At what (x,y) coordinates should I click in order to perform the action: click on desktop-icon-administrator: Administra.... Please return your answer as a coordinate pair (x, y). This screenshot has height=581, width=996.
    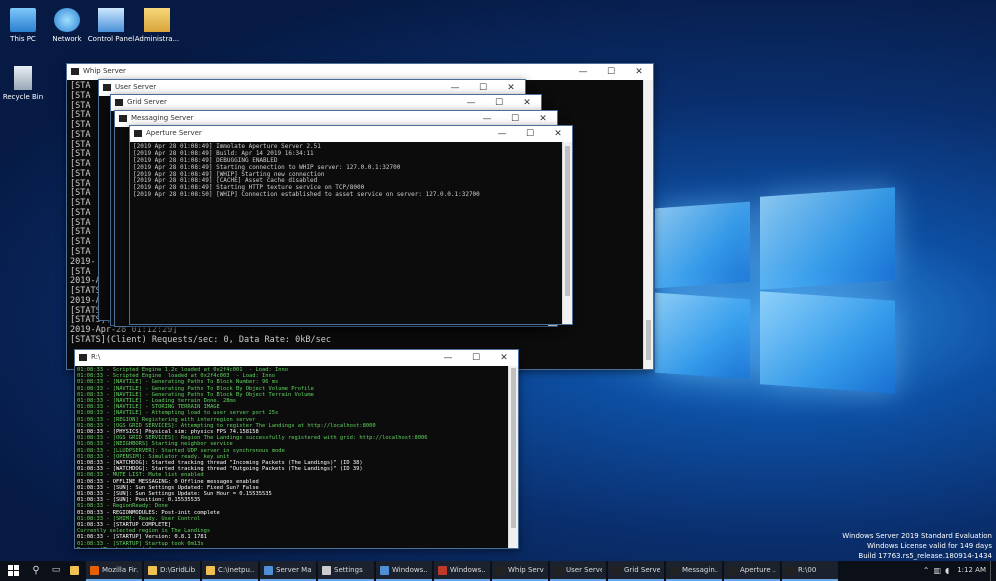
    Looking at the image, I should click on (157, 25).